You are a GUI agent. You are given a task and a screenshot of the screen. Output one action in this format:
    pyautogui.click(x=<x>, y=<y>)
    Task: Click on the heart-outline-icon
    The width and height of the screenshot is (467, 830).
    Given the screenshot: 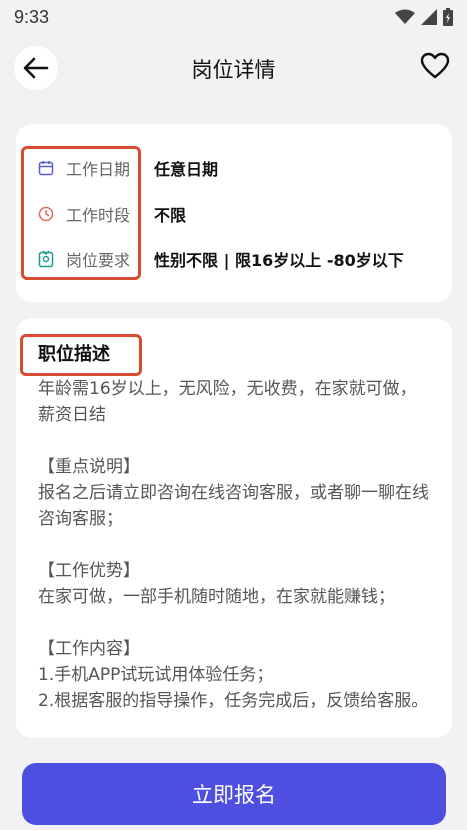 What is the action you would take?
    pyautogui.click(x=435, y=65)
    